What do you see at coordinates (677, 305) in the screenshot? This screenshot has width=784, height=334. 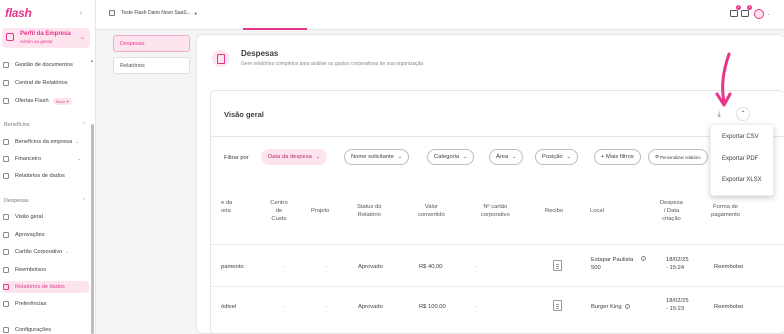 I see `cell-data: 18/02/25 - 15:23` at bounding box center [677, 305].